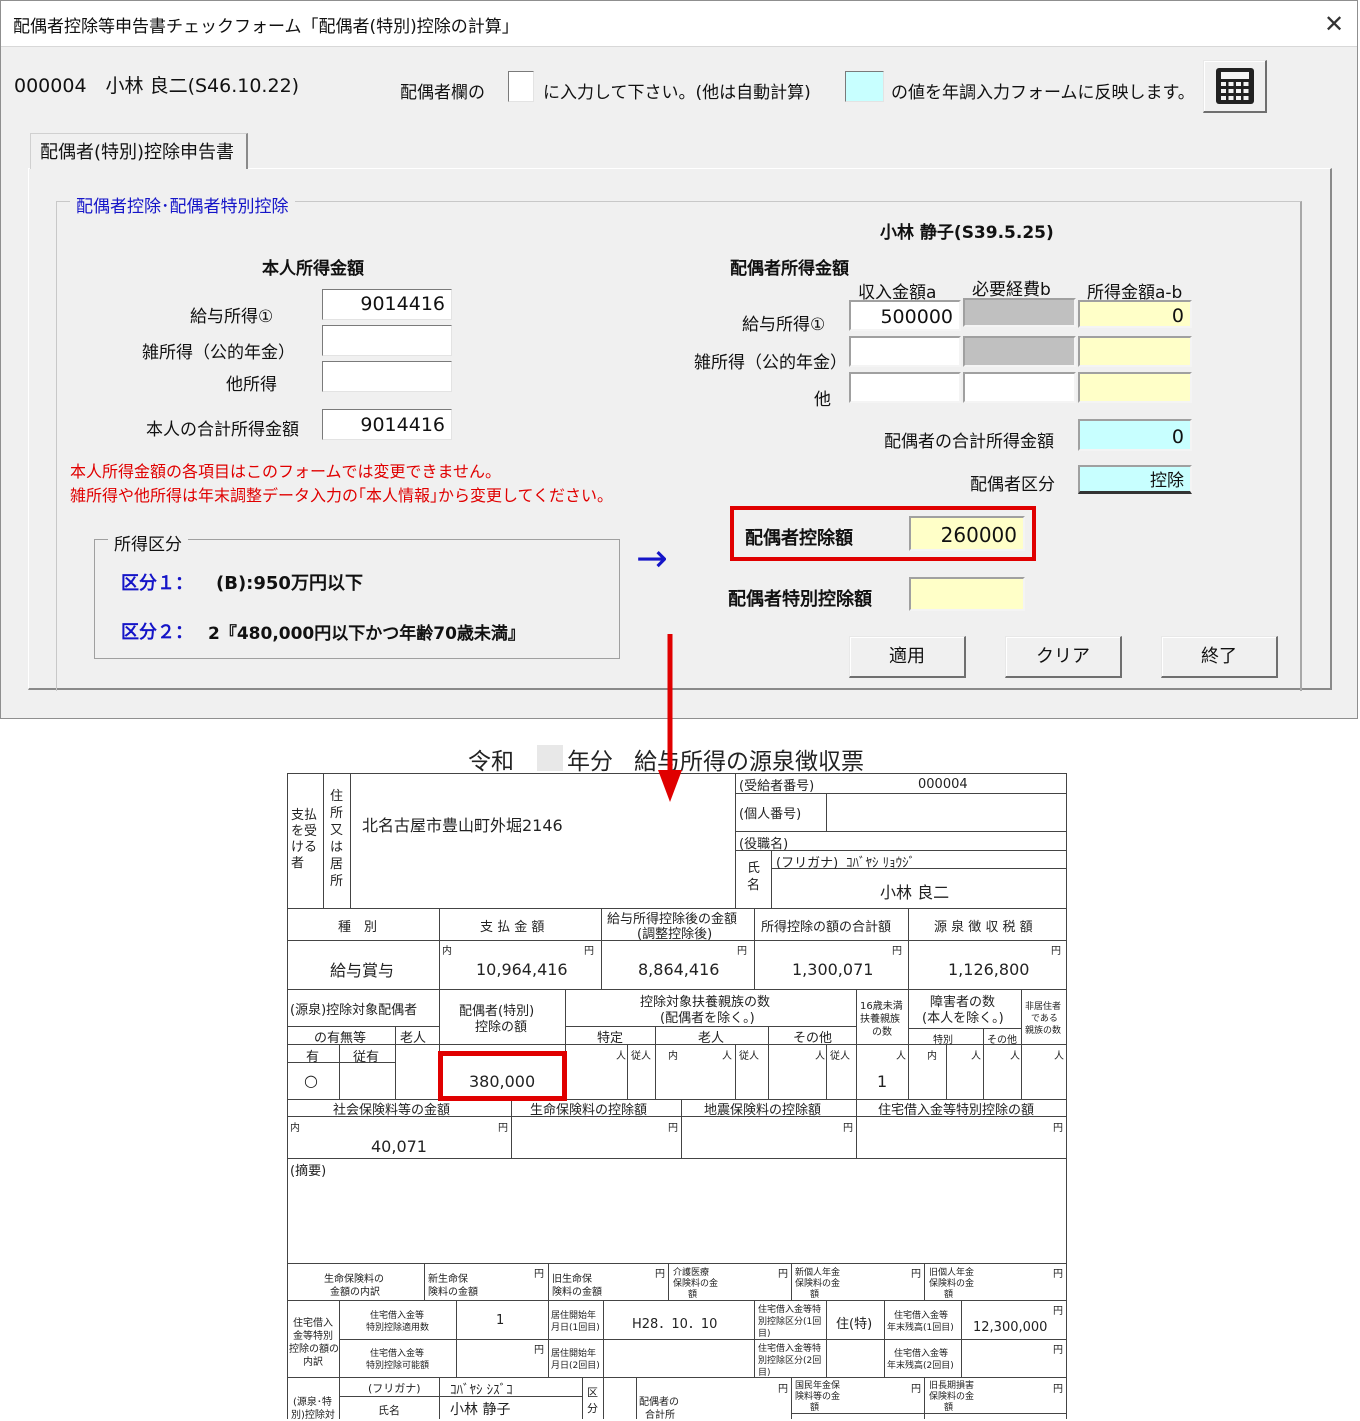 This screenshot has width=1360, height=1421. Describe the element at coordinates (512, 927) in the screenshot. I see `h-paid: 支 払 金 額` at that location.